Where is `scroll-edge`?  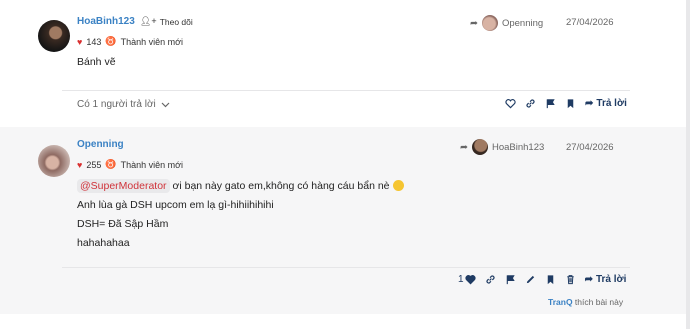
scroll-edge is located at coordinates (688, 164).